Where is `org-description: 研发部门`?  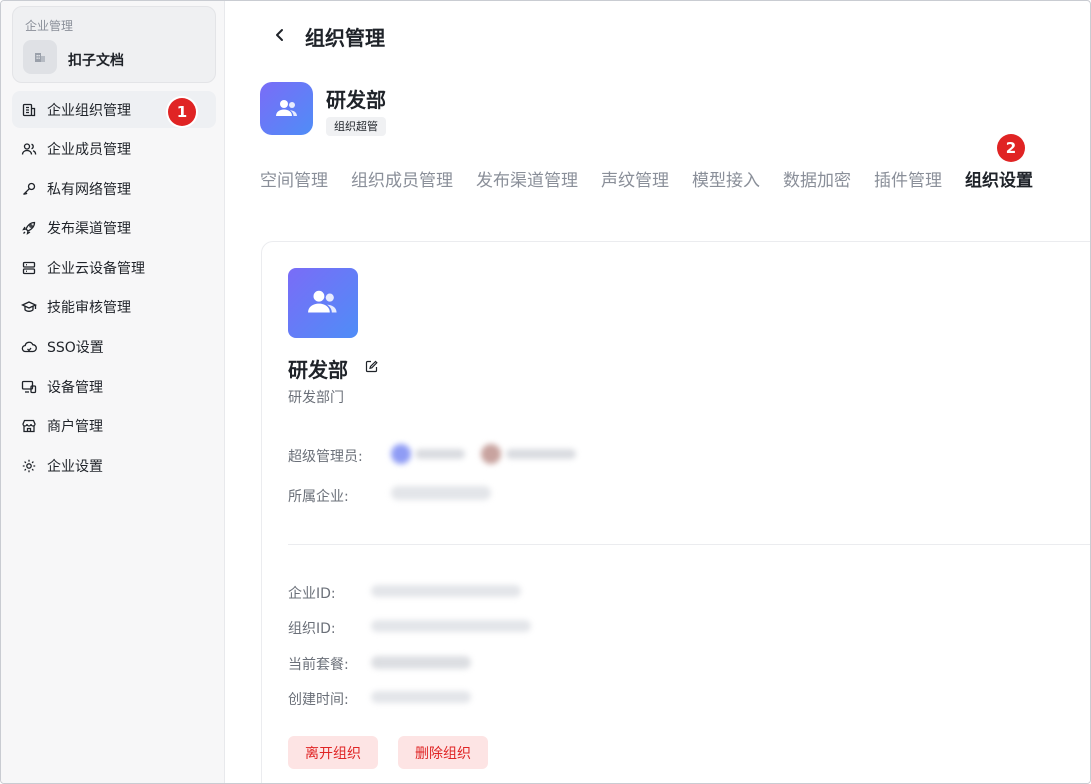 org-description: 研发部门 is located at coordinates (316, 398).